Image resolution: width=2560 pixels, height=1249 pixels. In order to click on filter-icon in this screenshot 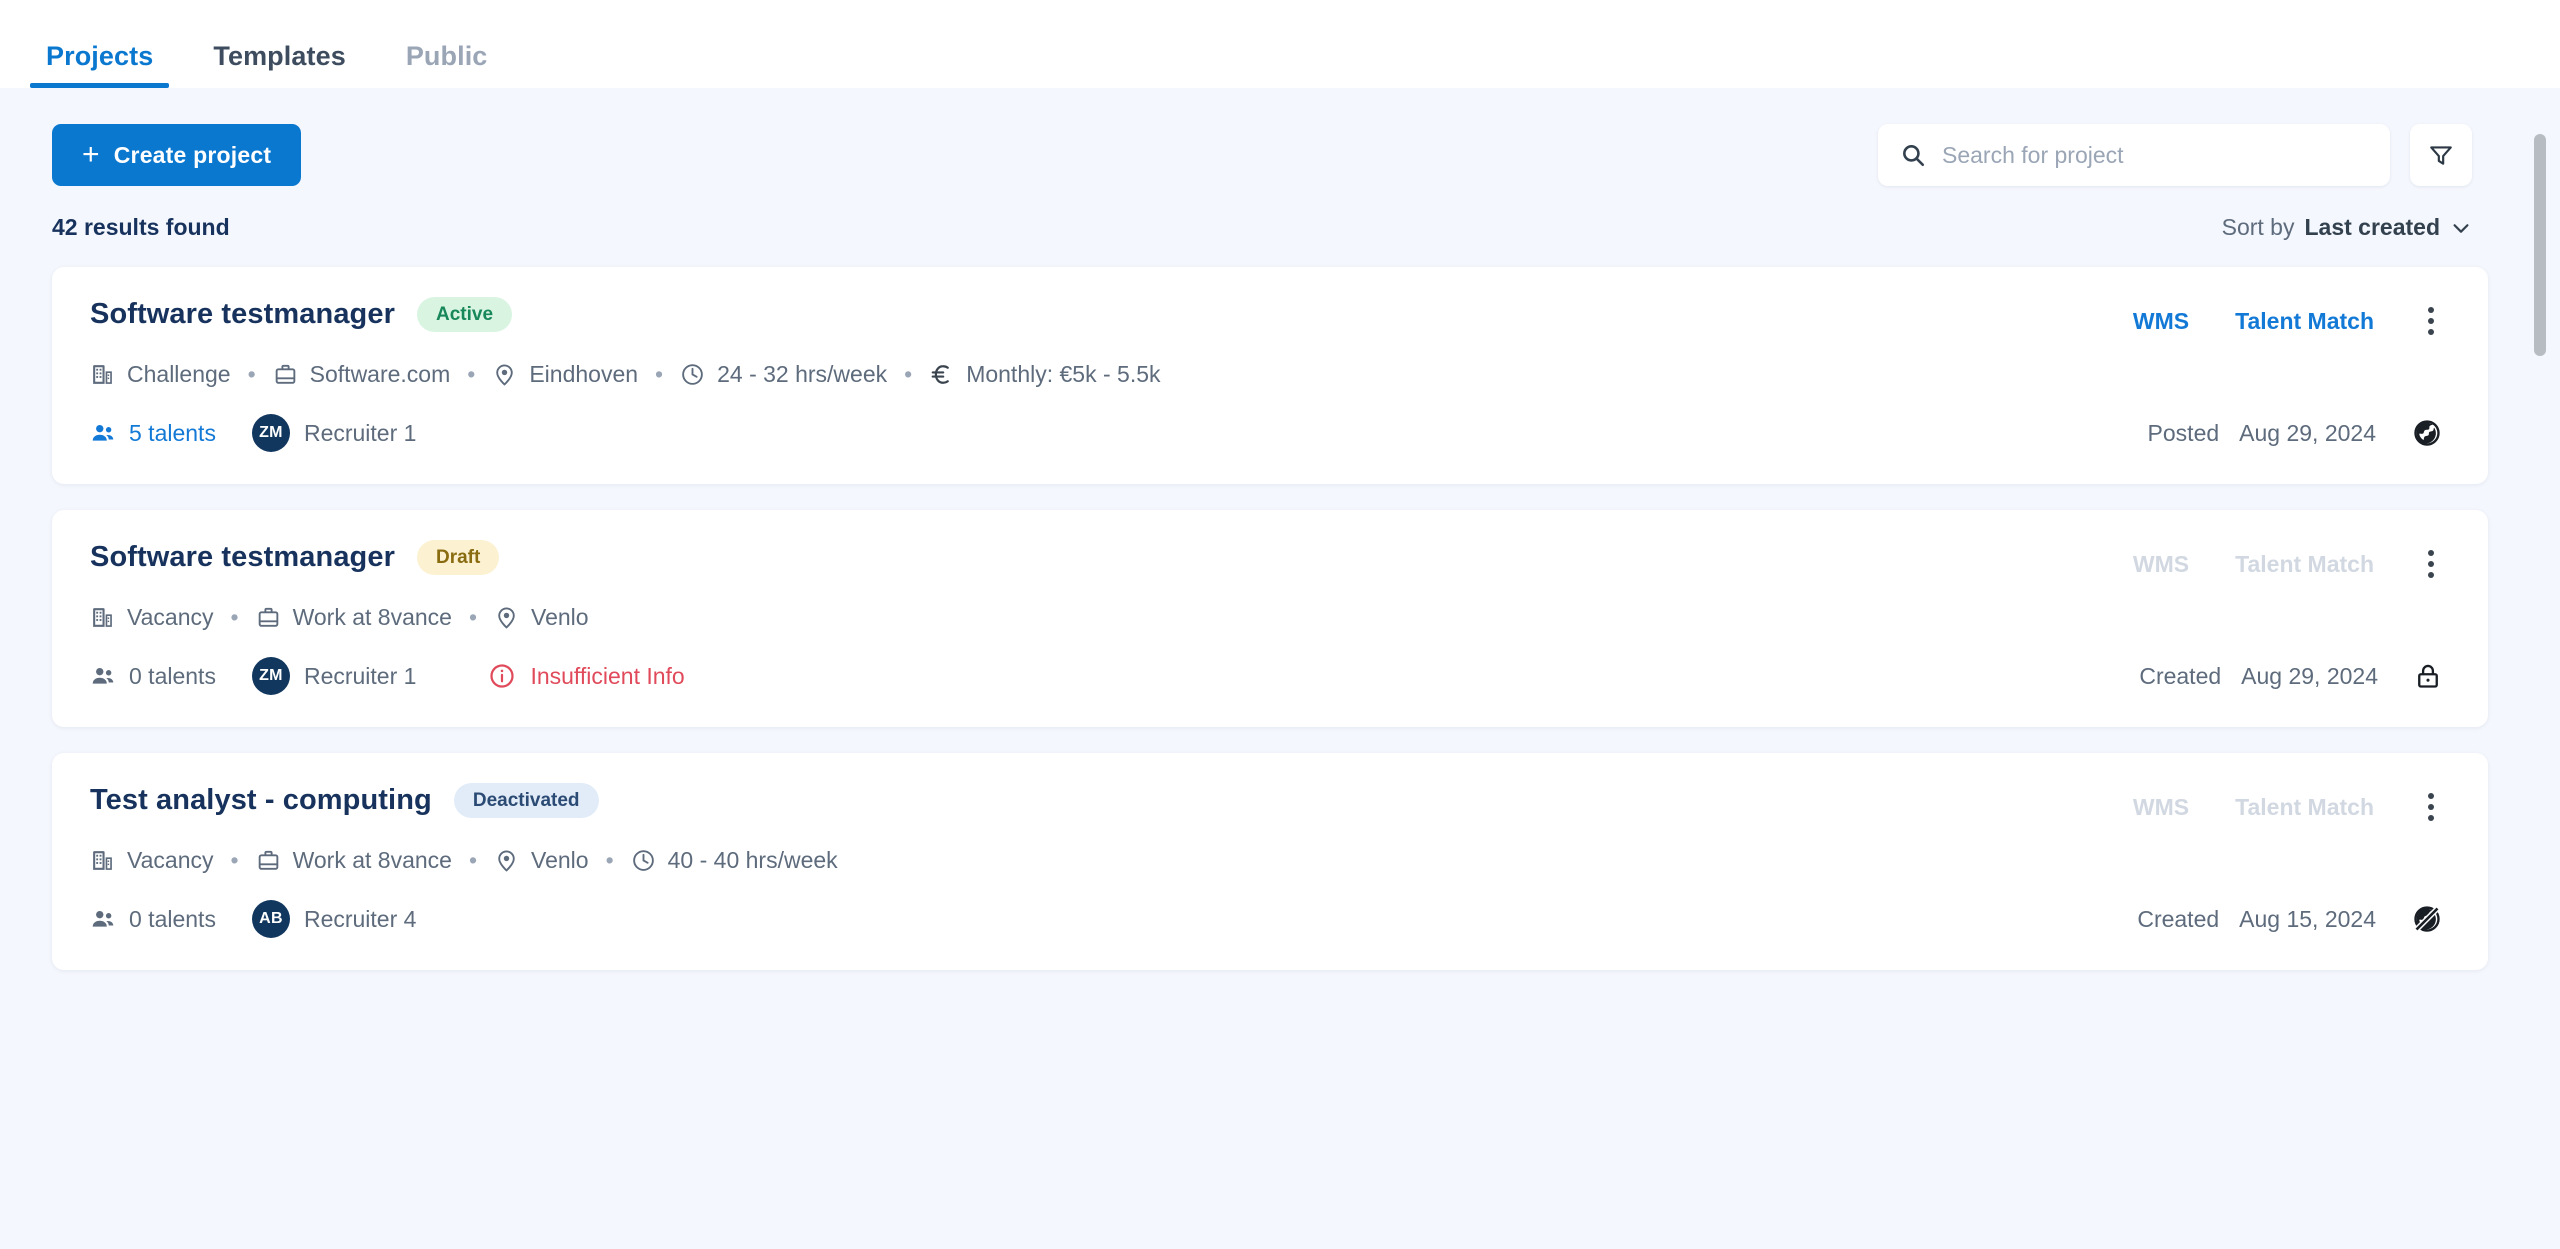, I will do `click(2441, 155)`.